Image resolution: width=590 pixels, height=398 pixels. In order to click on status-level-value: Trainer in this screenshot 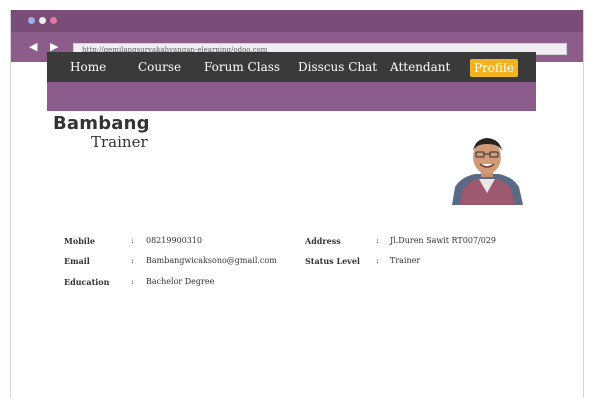, I will do `click(405, 260)`.